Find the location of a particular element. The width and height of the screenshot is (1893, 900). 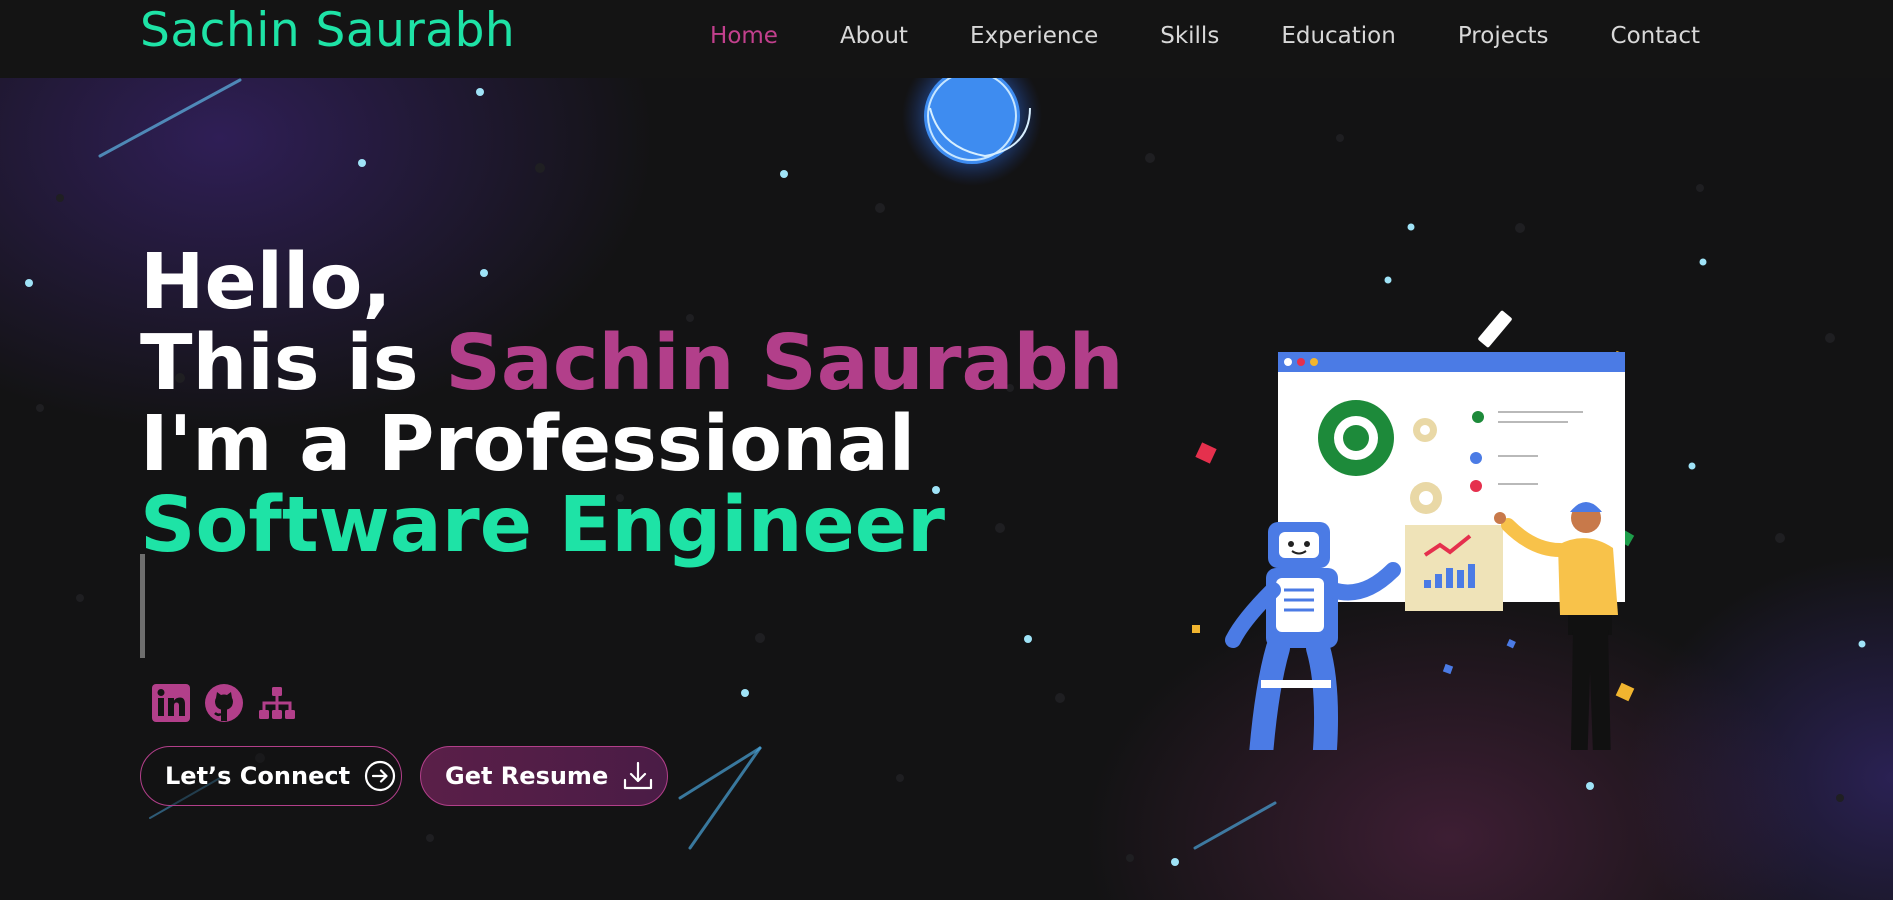

get-resume-label: Get Resume is located at coordinates (527, 776).